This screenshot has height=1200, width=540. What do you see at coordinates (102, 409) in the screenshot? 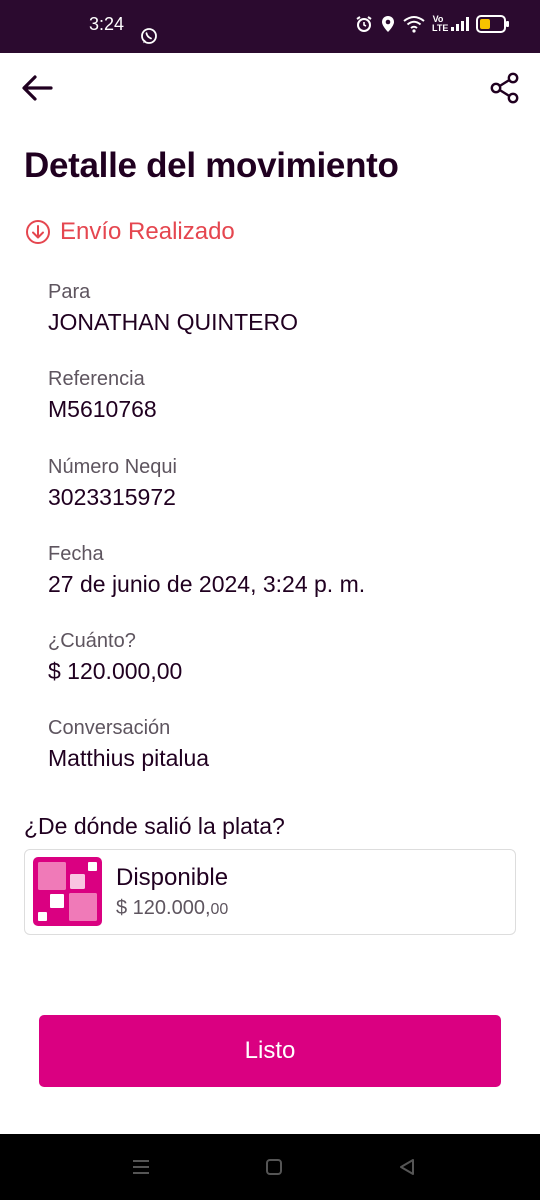
I see `detail-value: M5610768` at bounding box center [102, 409].